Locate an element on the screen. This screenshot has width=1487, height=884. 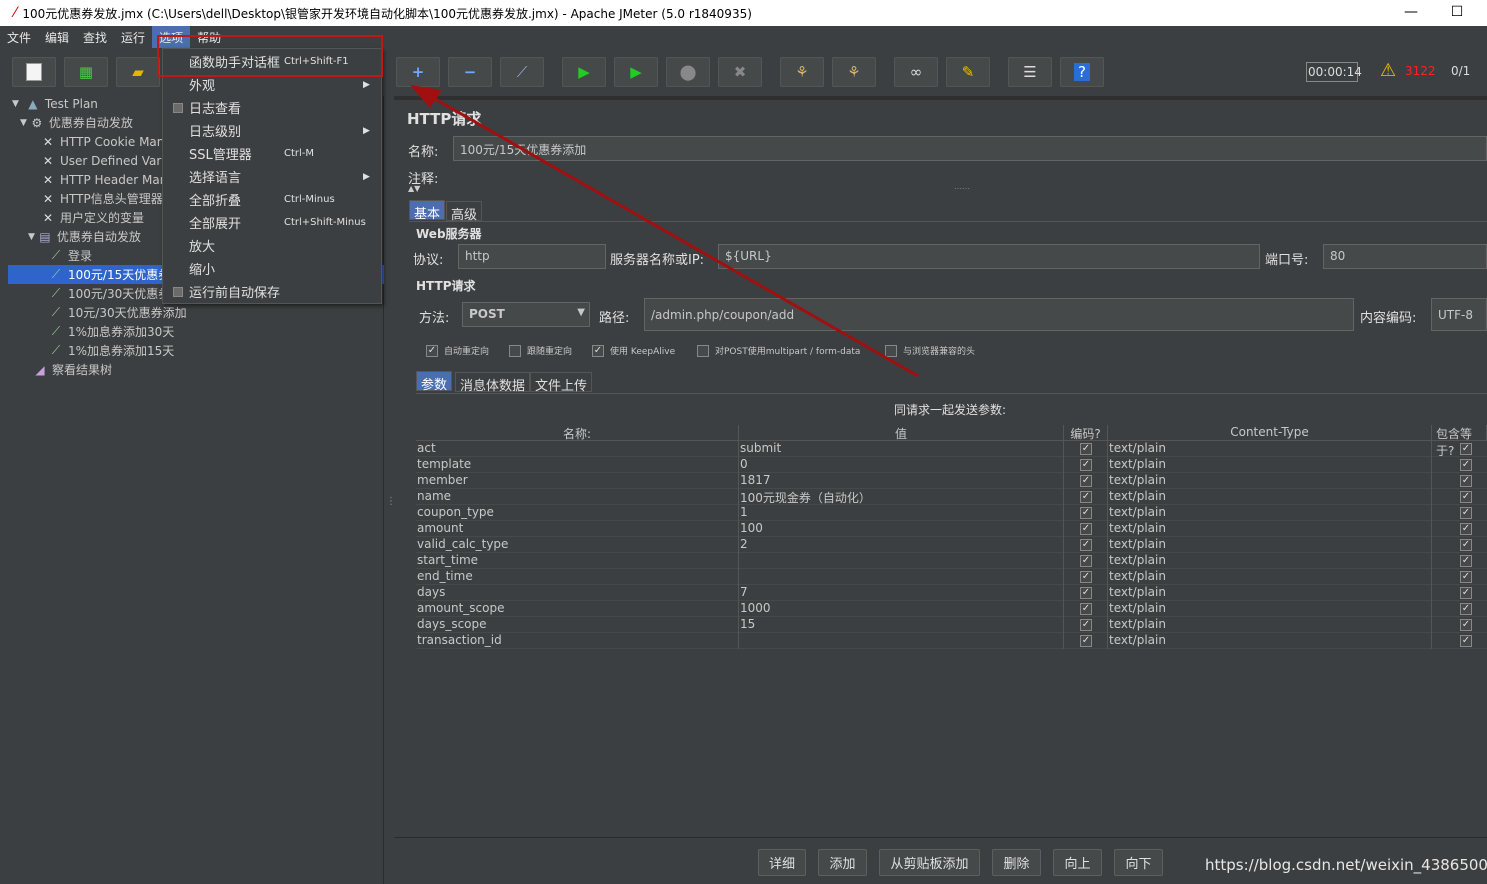
col-content-type: Content-Type is located at coordinates (1270, 433).